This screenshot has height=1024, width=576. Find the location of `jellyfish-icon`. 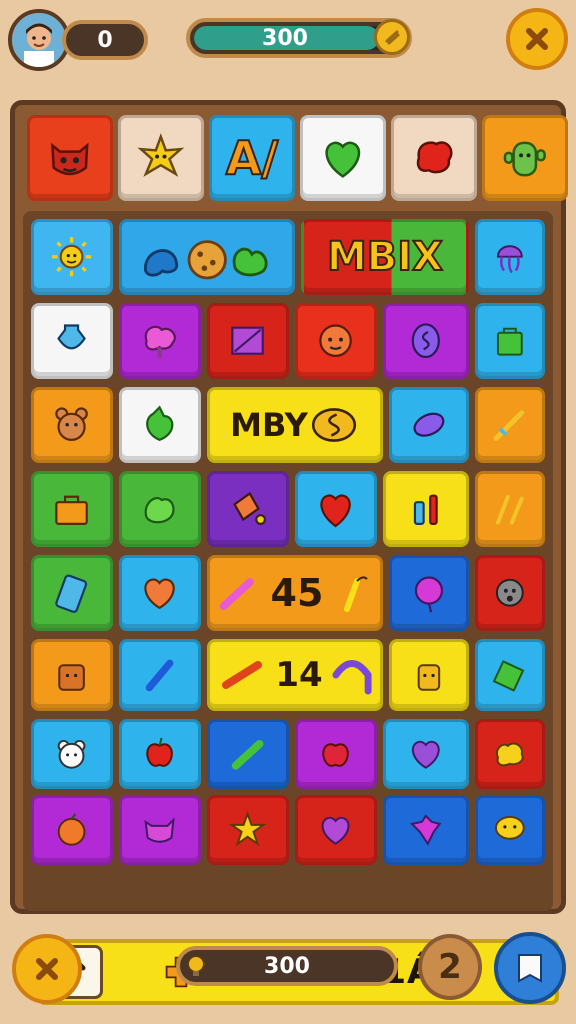

jellyfish-icon is located at coordinates (510, 259).